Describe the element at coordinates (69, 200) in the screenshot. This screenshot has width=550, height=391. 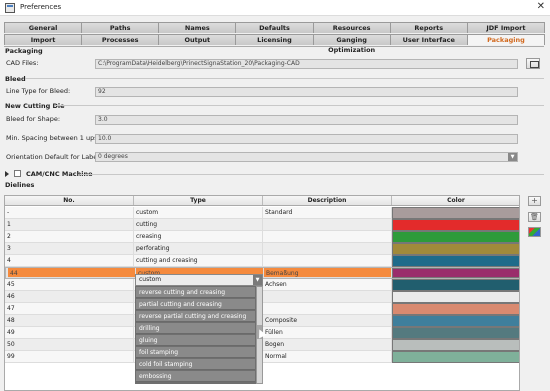
I see `column-header: No.` at that location.